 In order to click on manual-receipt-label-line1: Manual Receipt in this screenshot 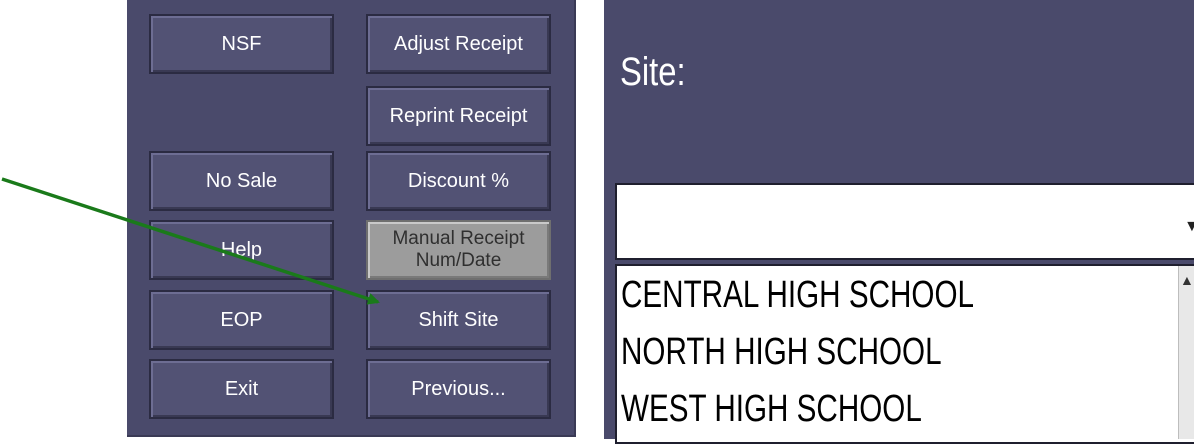, I will do `click(458, 238)`.